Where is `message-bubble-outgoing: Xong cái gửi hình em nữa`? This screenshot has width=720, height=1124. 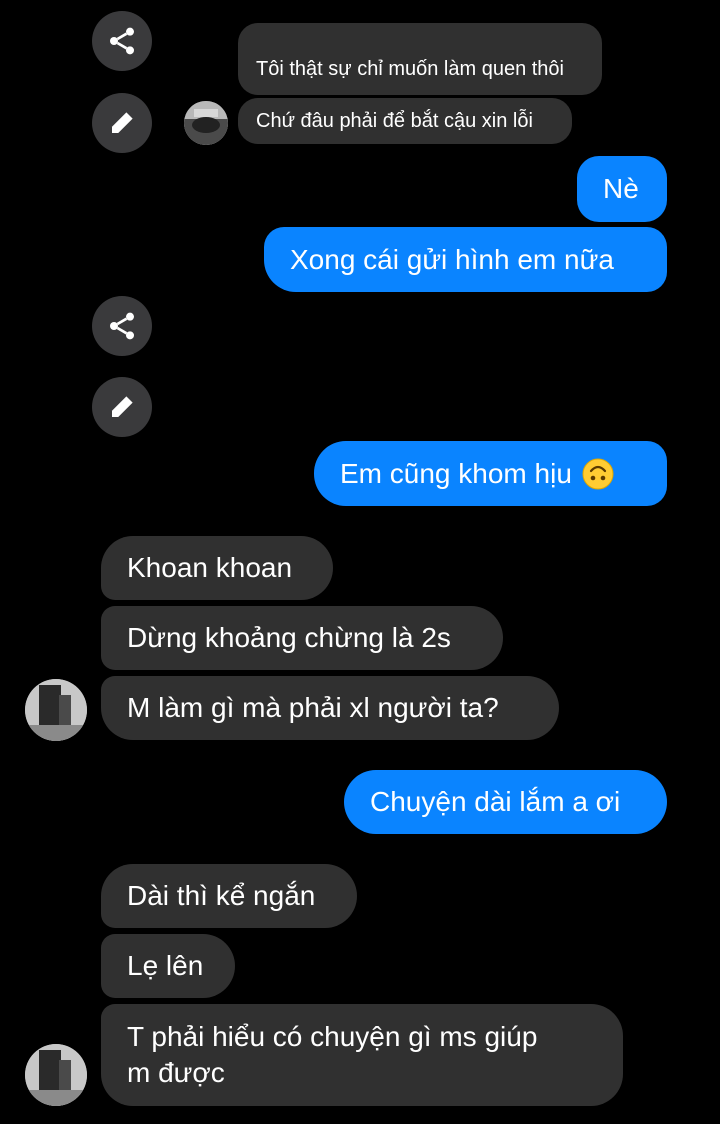
message-bubble-outgoing: Xong cái gửi hình em nữa is located at coordinates (465, 259).